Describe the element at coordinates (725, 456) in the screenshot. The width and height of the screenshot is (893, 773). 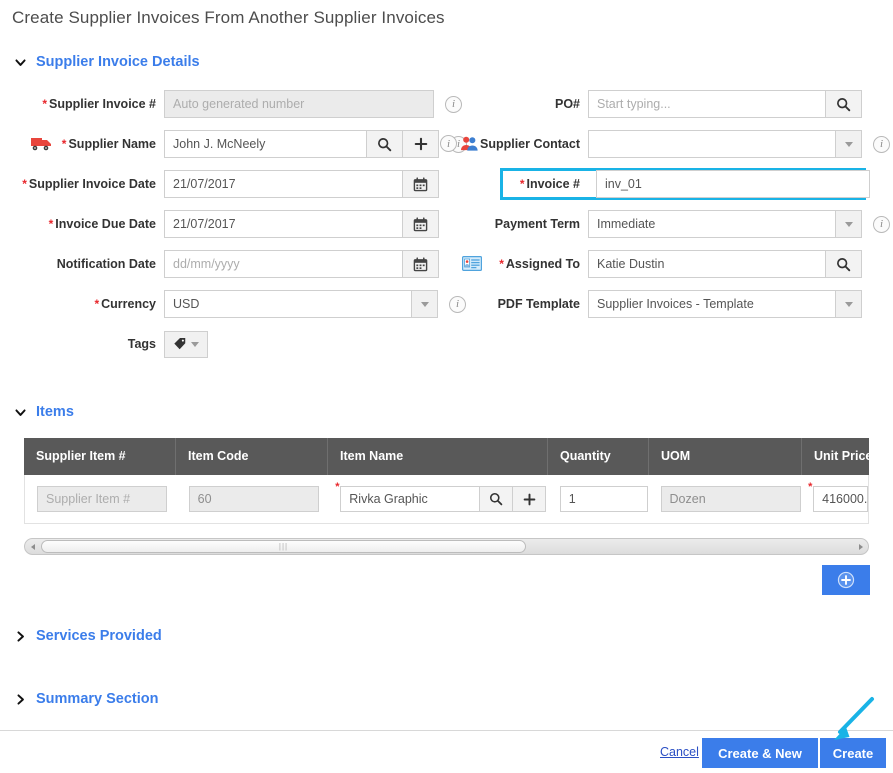
I see `column-header-uom: UOM` at that location.